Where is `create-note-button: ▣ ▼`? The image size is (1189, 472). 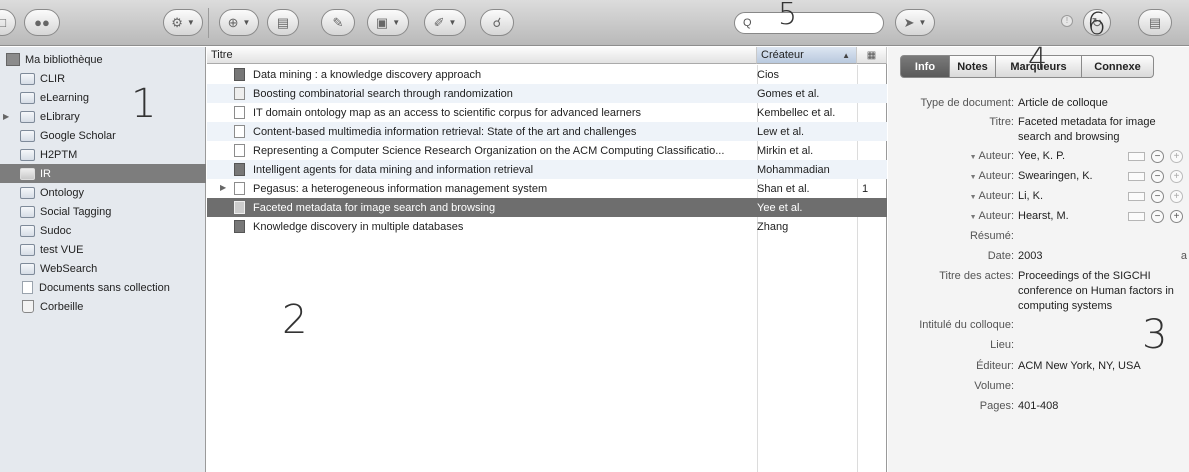
create-note-button: ▣ ▼ is located at coordinates (388, 22).